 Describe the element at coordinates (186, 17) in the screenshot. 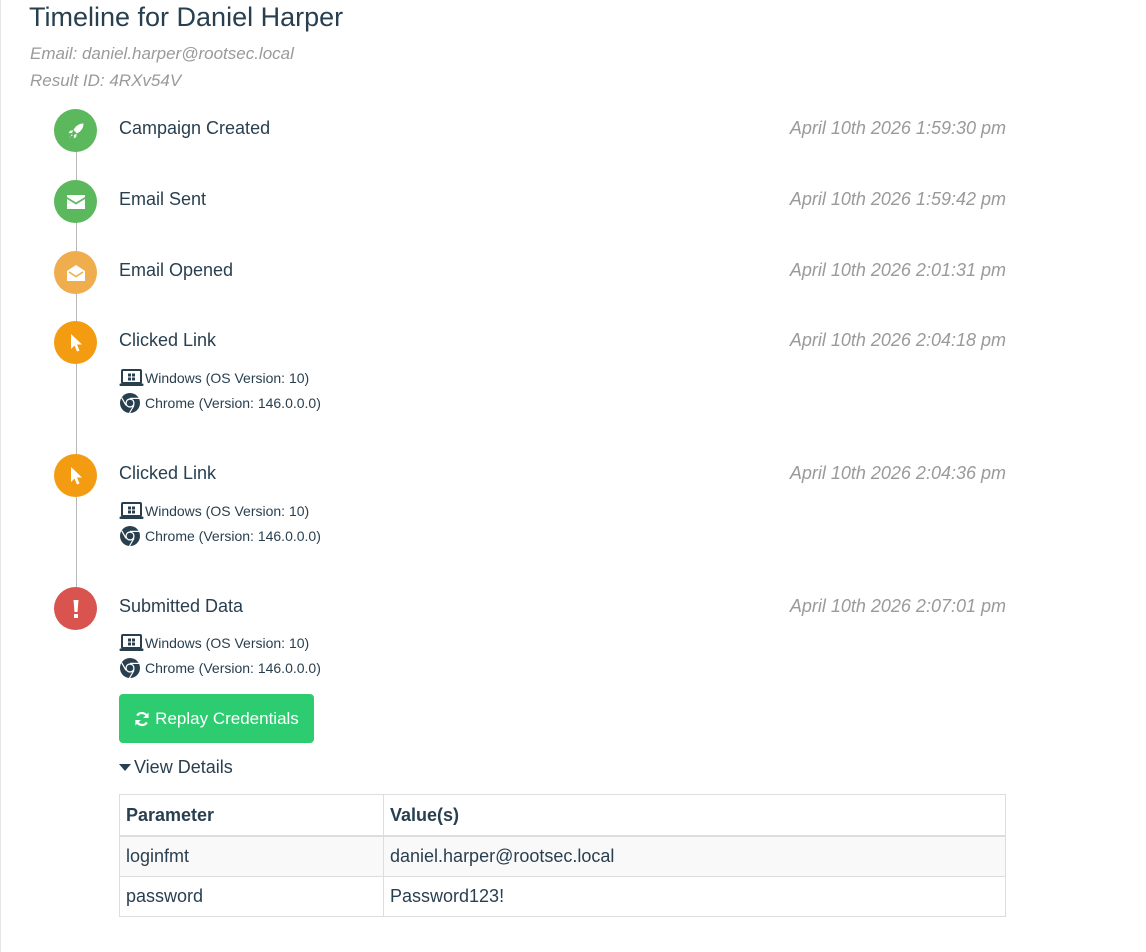

I see `page-title: Timeline for Daniel Harper` at that location.